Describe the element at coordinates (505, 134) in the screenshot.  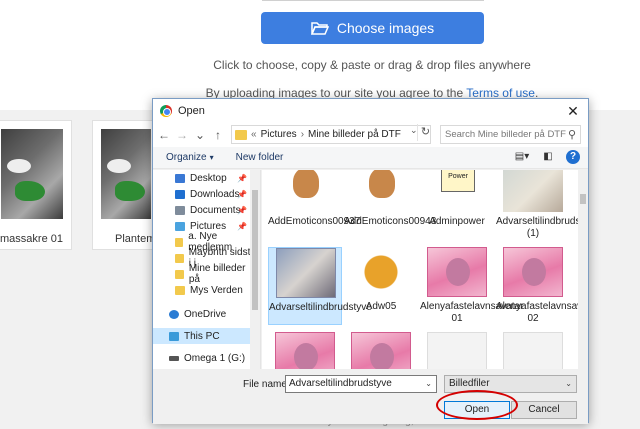
I see `search-placeholder: Search Mine billeder på DTF` at that location.